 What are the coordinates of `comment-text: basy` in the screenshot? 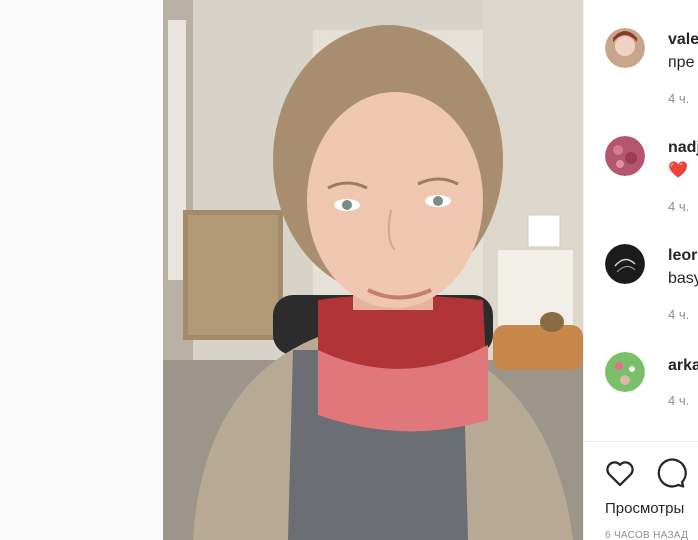 It's located at (683, 278).